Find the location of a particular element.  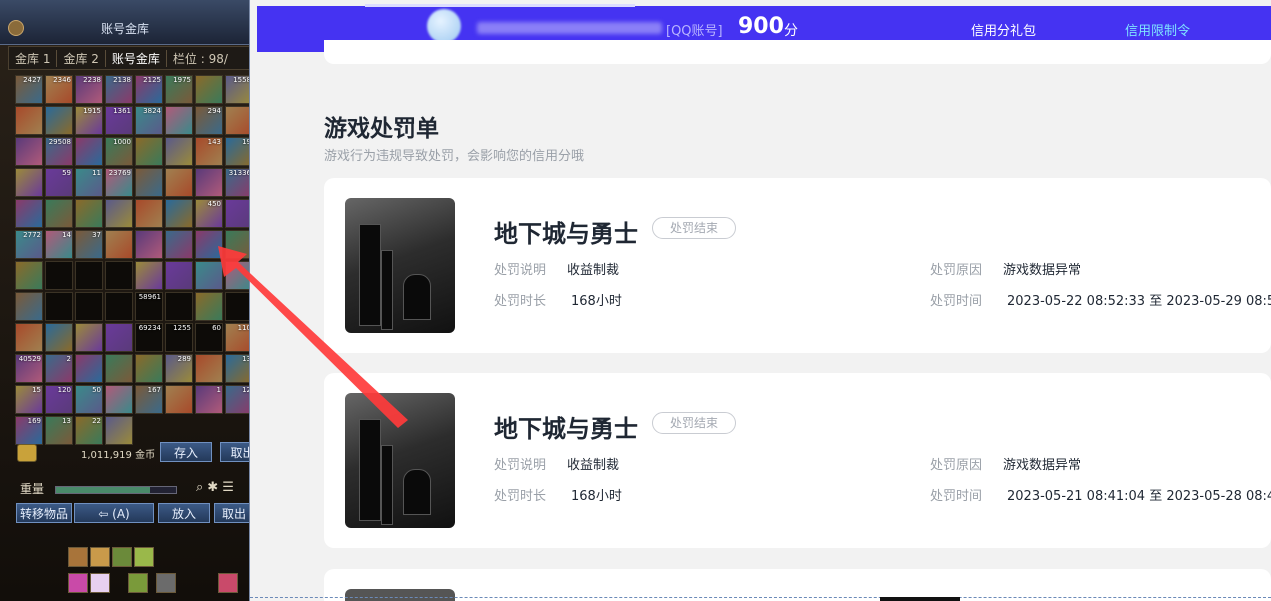

inventory-slot: 11 is located at coordinates (89, 182).